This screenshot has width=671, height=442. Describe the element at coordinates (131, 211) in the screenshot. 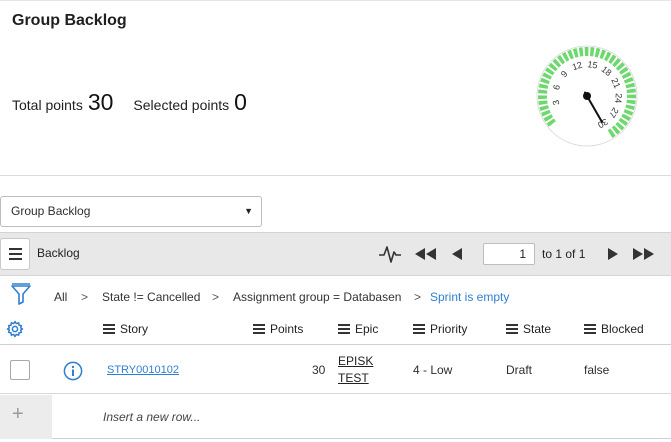

I see `group-select: Group Backlog ▼` at that location.